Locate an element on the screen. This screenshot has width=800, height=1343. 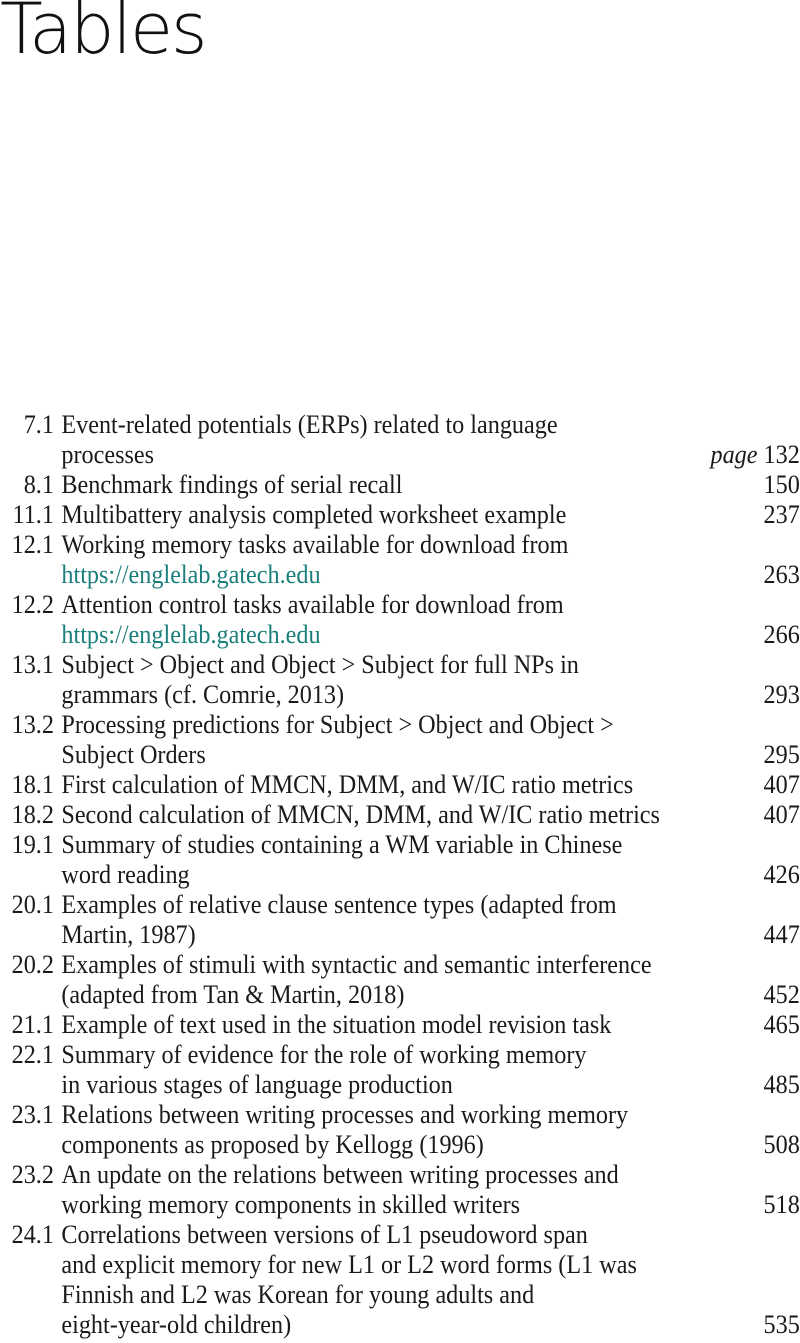
page-number: 508 is located at coordinates (782, 1145).